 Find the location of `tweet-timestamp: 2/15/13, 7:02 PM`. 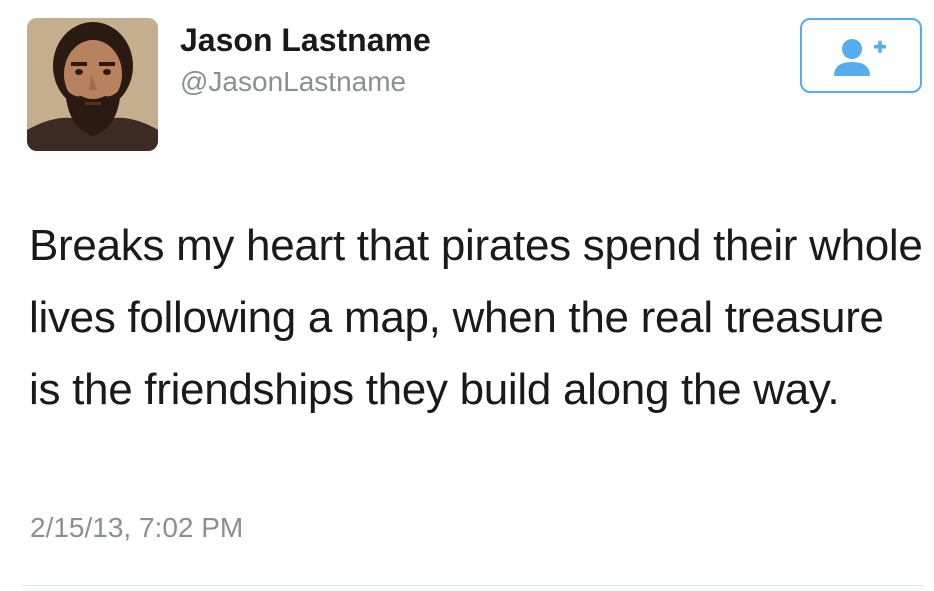

tweet-timestamp: 2/15/13, 7:02 PM is located at coordinates (136, 528).